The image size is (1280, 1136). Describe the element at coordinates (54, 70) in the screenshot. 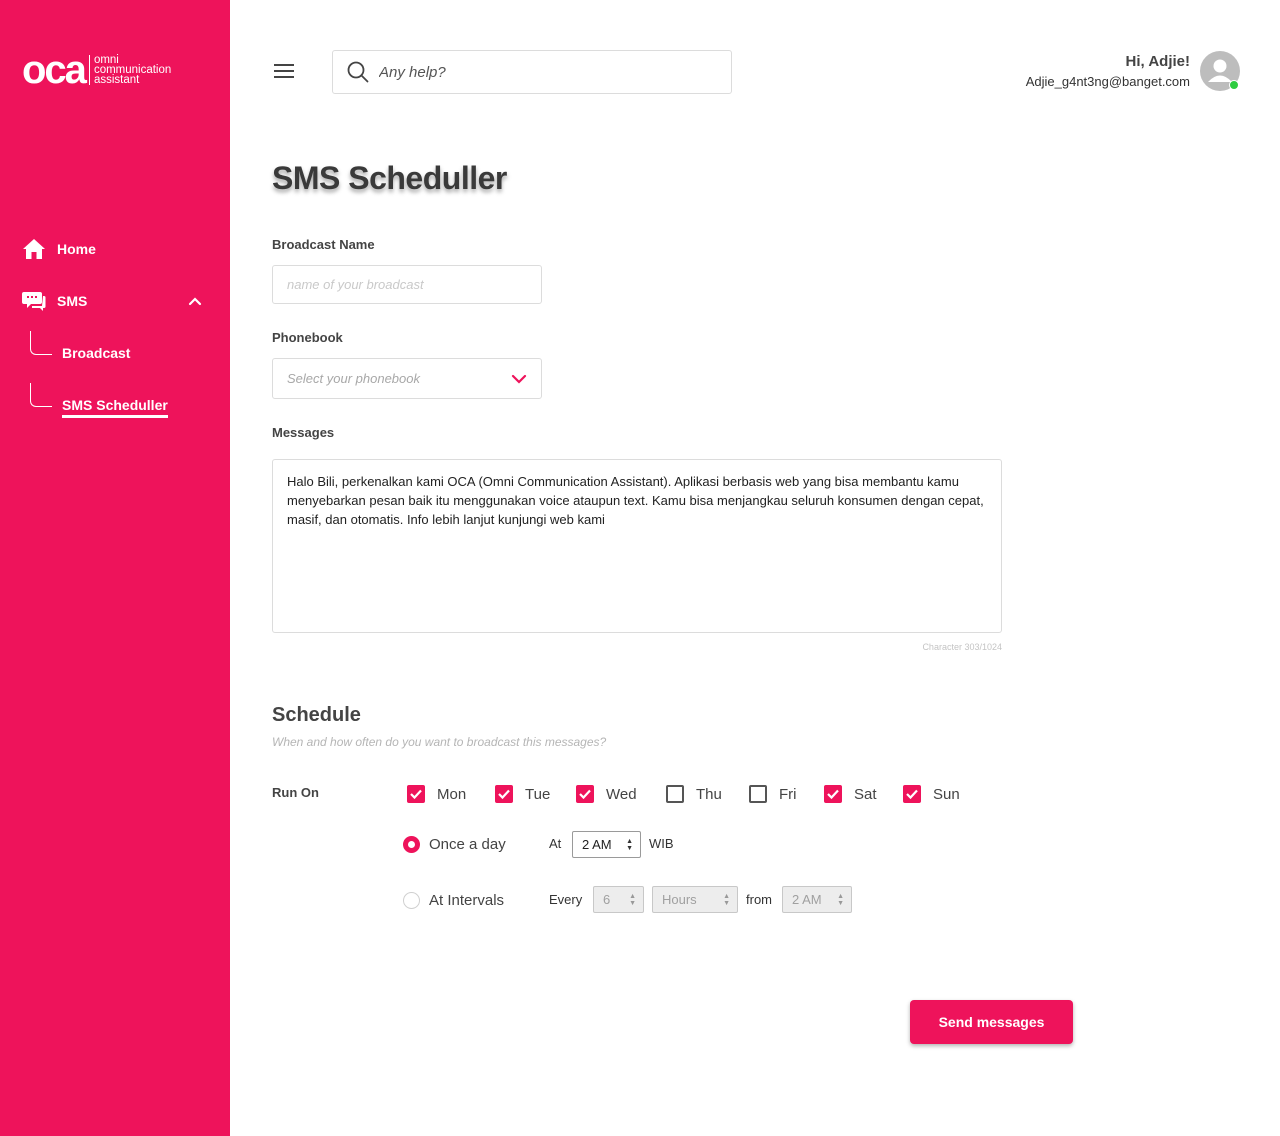

I see `logo-mark: oca` at that location.